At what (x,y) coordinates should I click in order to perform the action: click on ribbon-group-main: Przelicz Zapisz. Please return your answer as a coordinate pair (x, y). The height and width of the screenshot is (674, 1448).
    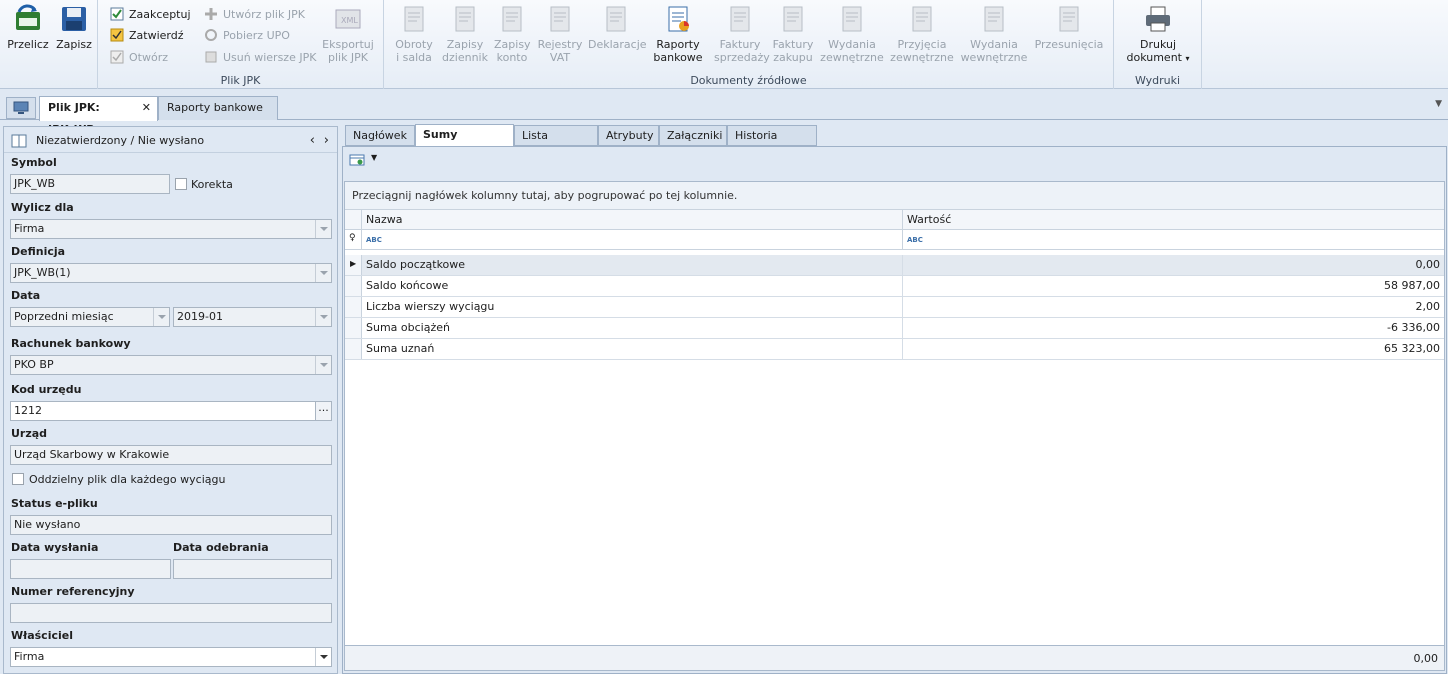
    Looking at the image, I should click on (49, 44).